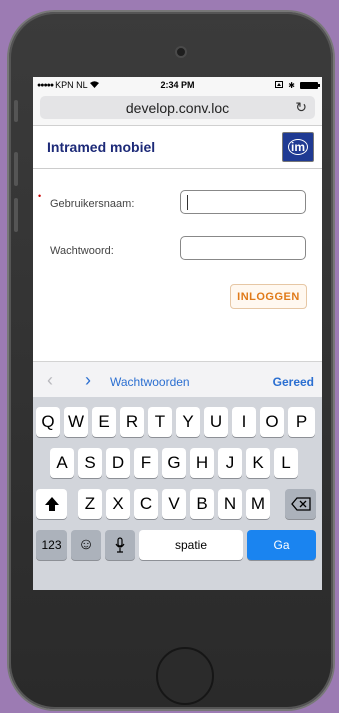 The width and height of the screenshot is (339, 713). I want to click on password-label: Wachtwoord:, so click(82, 251).